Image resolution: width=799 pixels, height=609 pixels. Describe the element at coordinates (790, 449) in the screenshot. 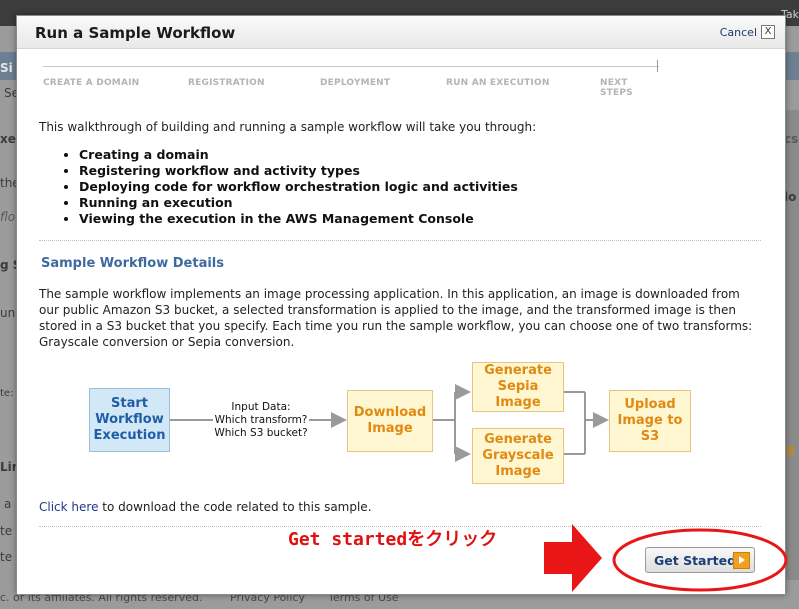

I see `background-fragment: g` at that location.